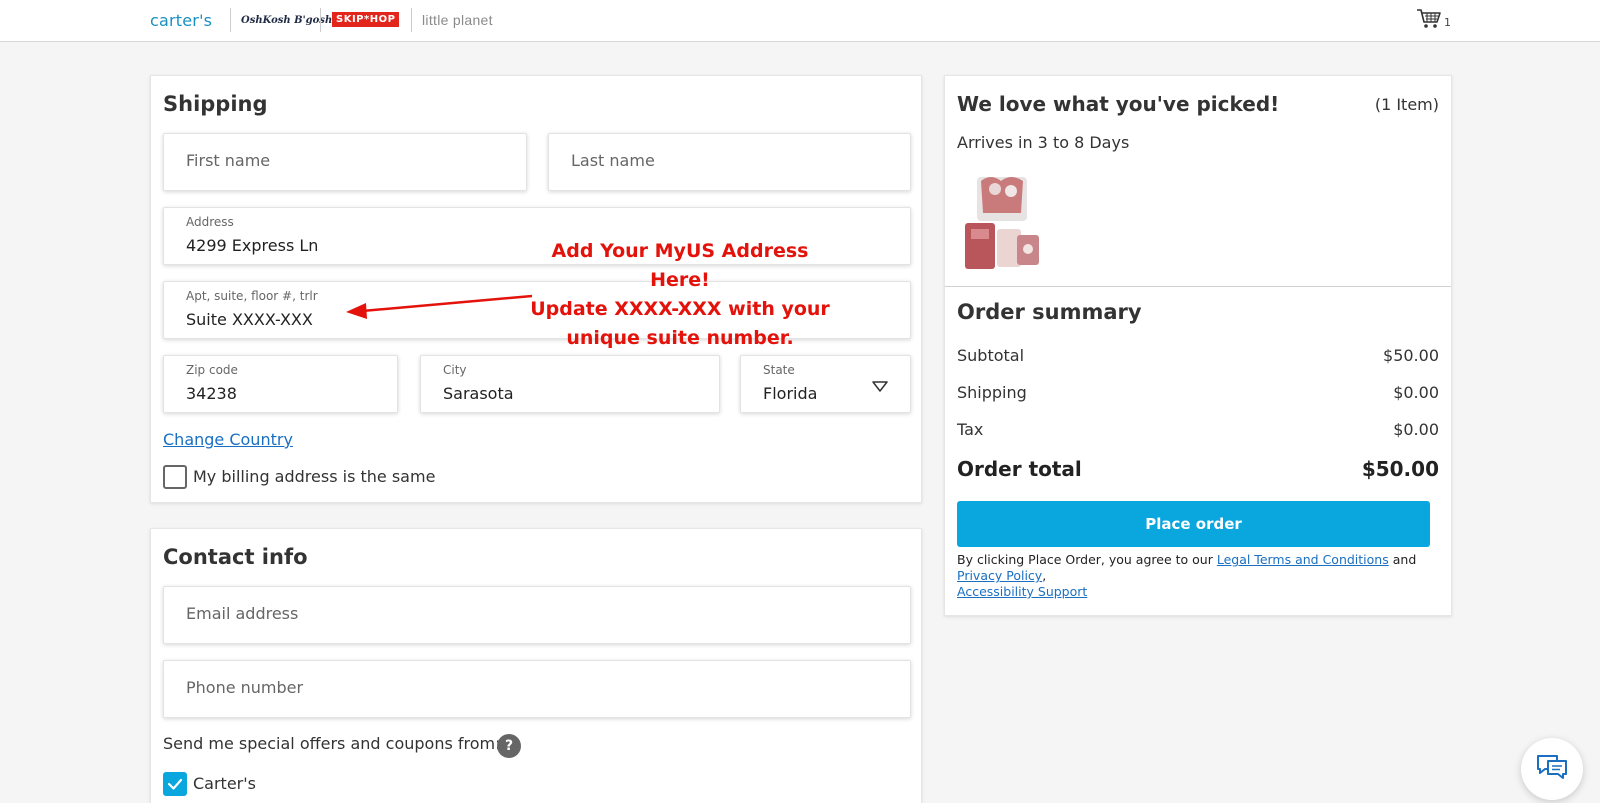 This screenshot has height=803, width=1600. I want to click on contact-title: Contact info, so click(235, 557).